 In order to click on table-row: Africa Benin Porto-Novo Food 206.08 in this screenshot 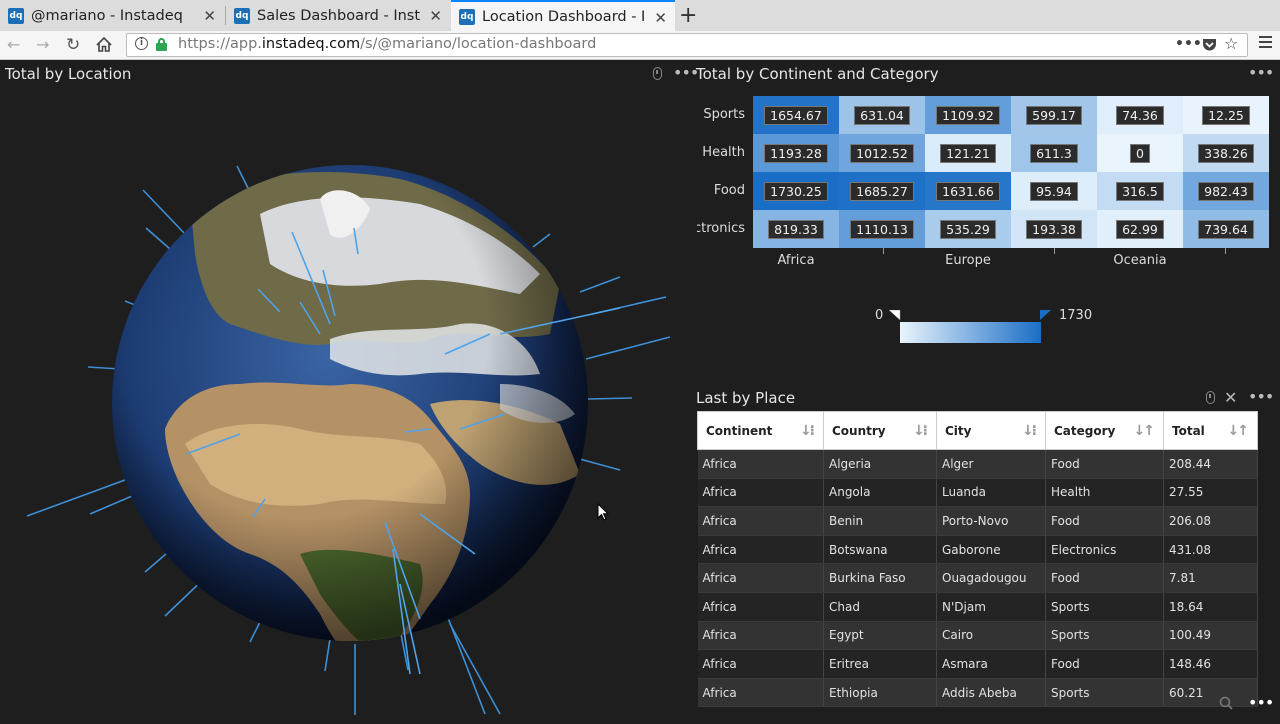, I will do `click(977, 521)`.